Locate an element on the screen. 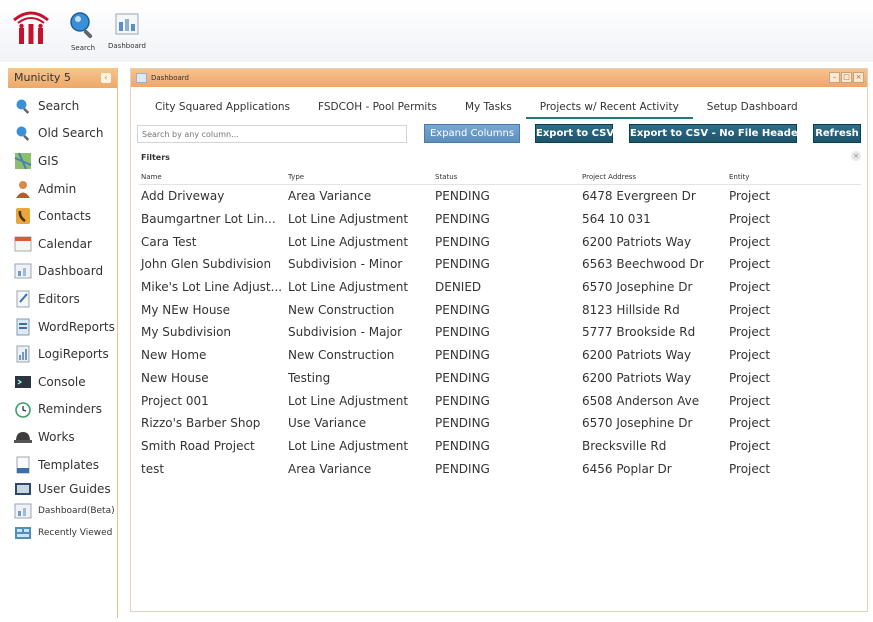  sidebar-item-wordreports: WordReports is located at coordinates (62, 327).